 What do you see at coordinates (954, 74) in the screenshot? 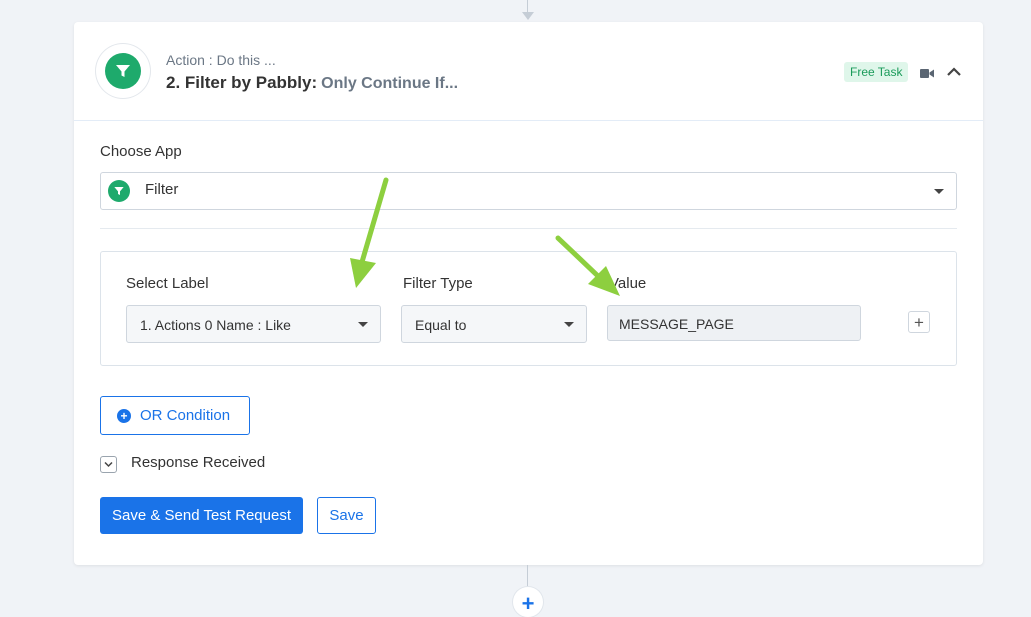
I see `chevron-up-icon` at bounding box center [954, 74].